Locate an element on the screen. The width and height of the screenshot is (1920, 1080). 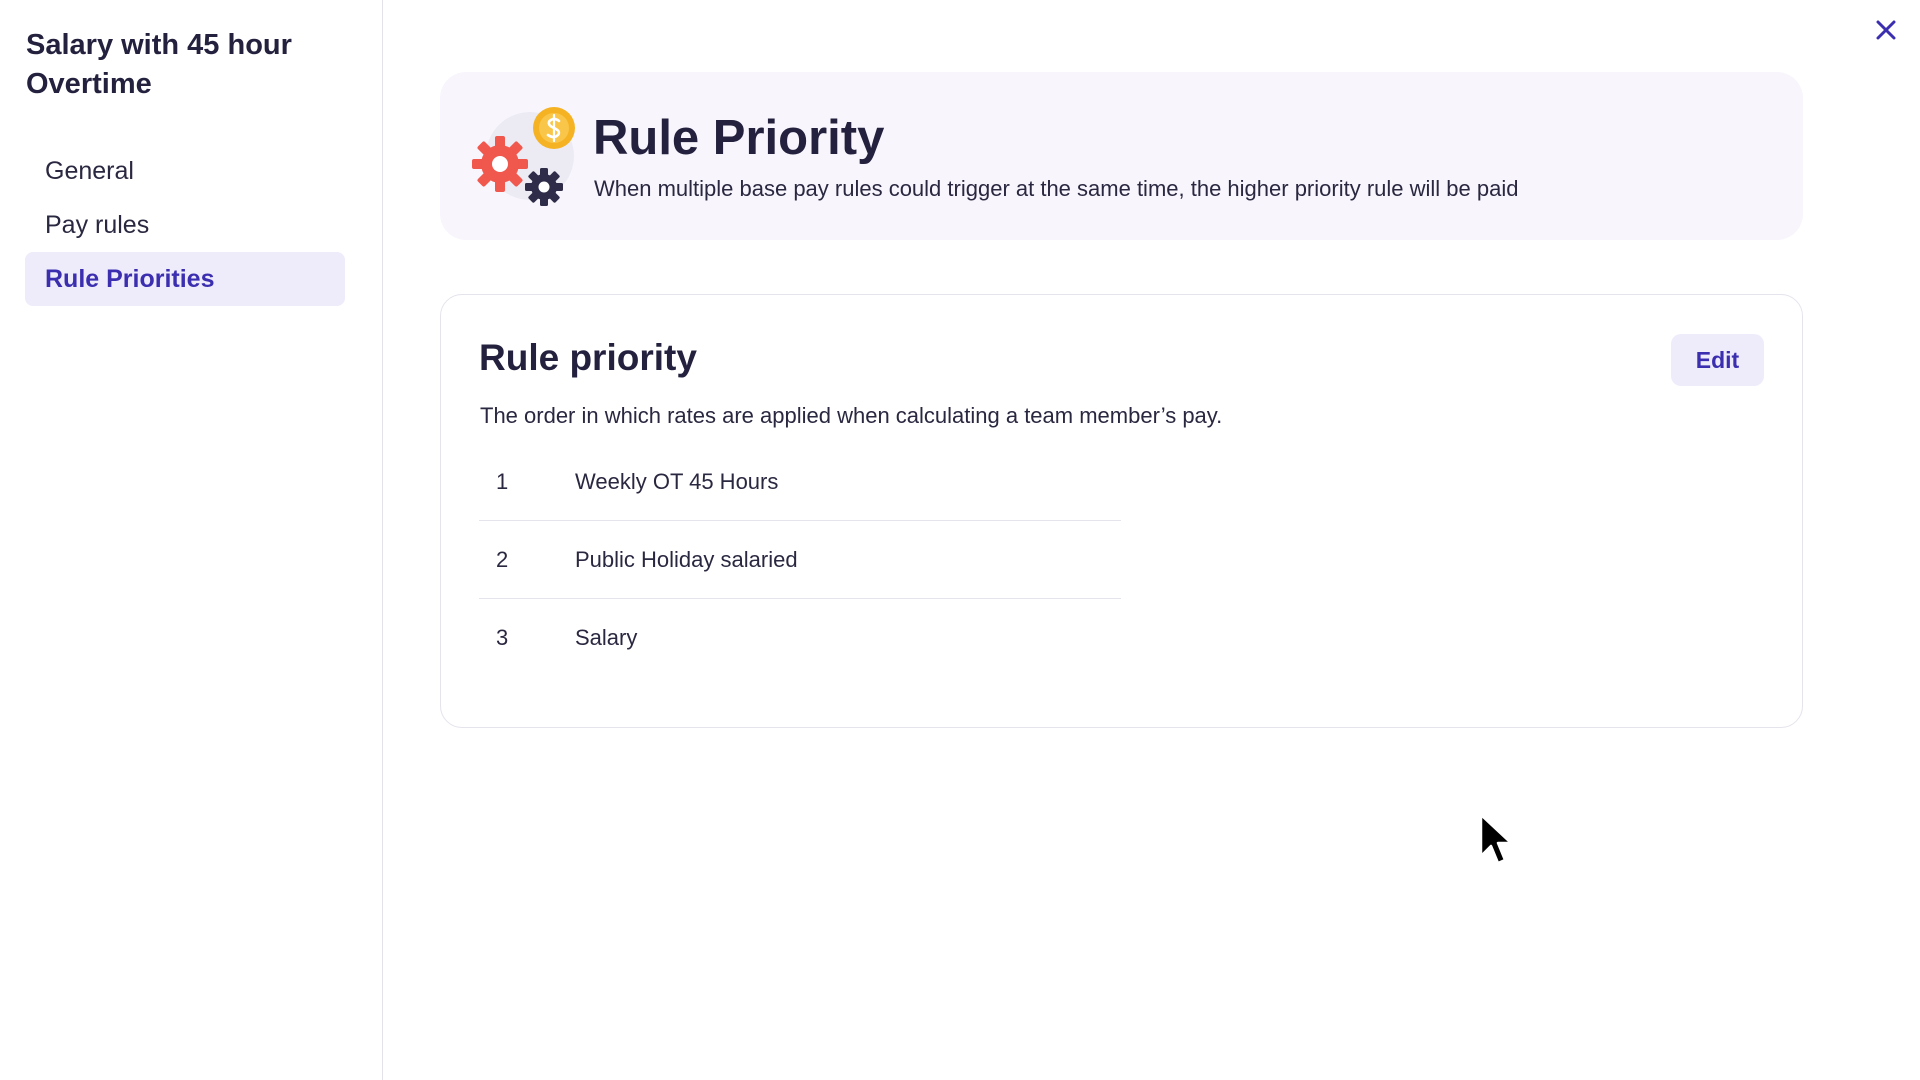
mouse-pointer-icon is located at coordinates (1496, 839).